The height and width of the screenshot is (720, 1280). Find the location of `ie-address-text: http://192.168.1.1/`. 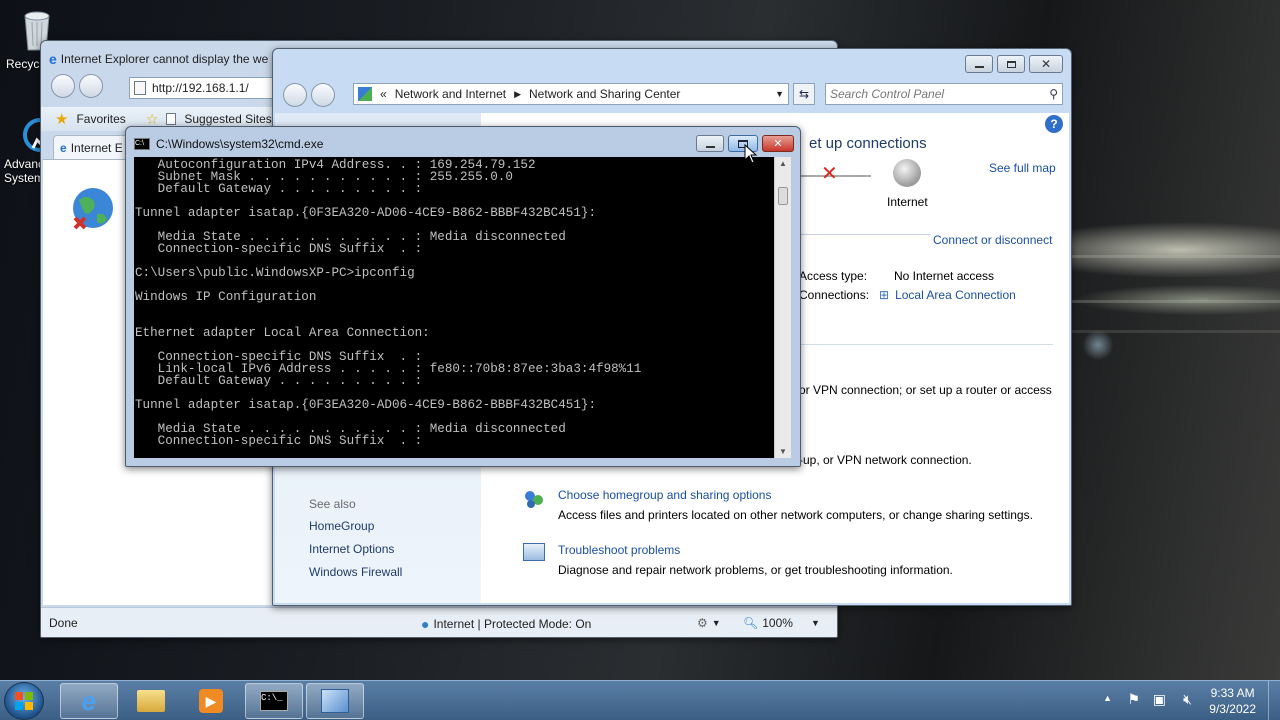

ie-address-text: http://192.168.1.1/ is located at coordinates (200, 88).